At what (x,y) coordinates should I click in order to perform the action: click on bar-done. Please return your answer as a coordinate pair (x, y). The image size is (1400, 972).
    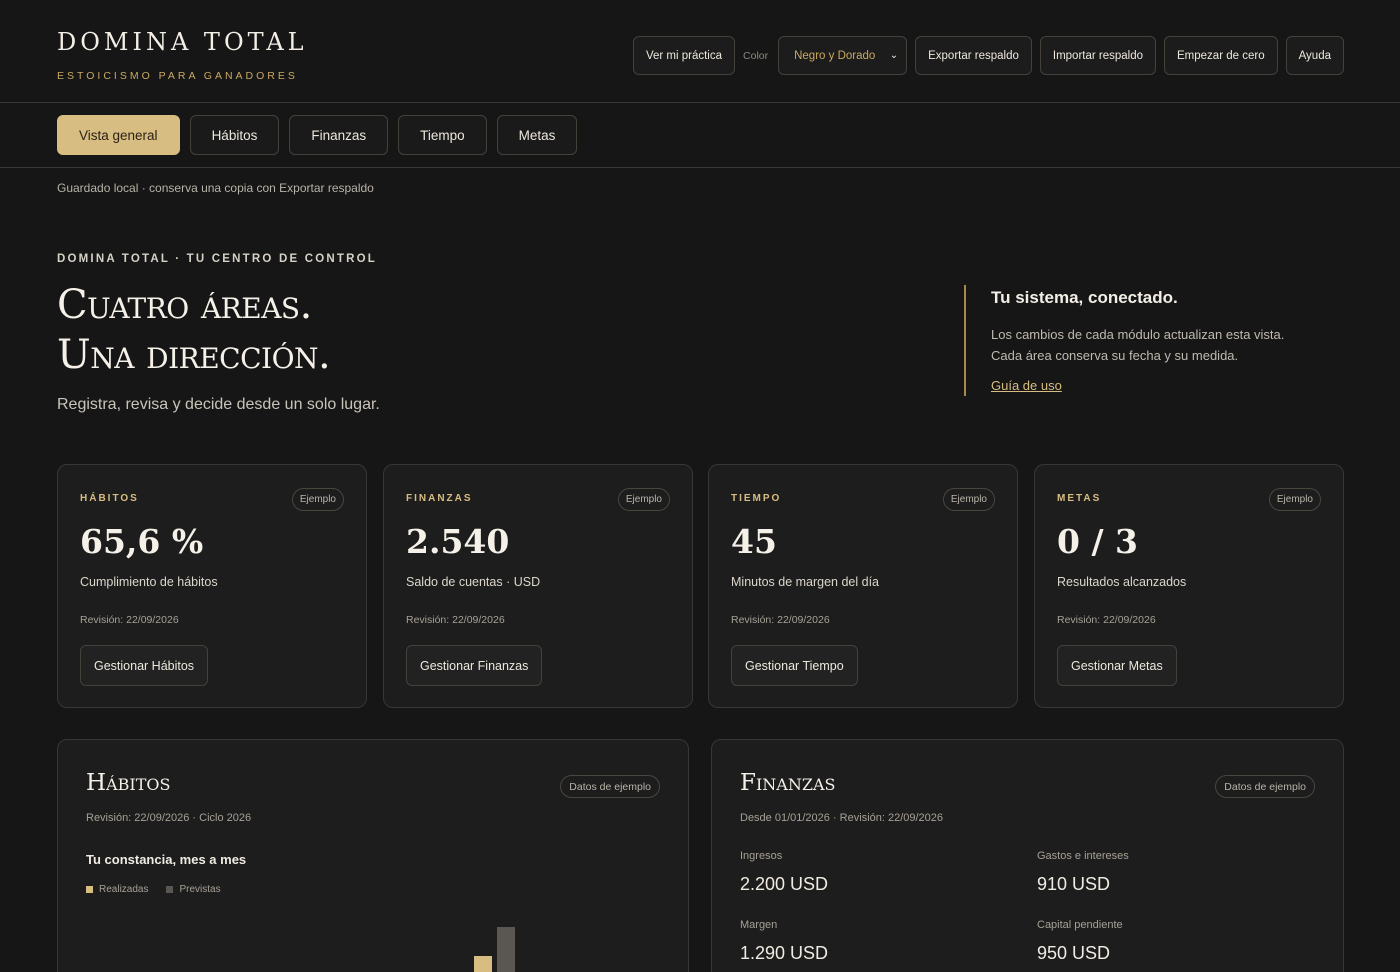
    Looking at the image, I should click on (483, 964).